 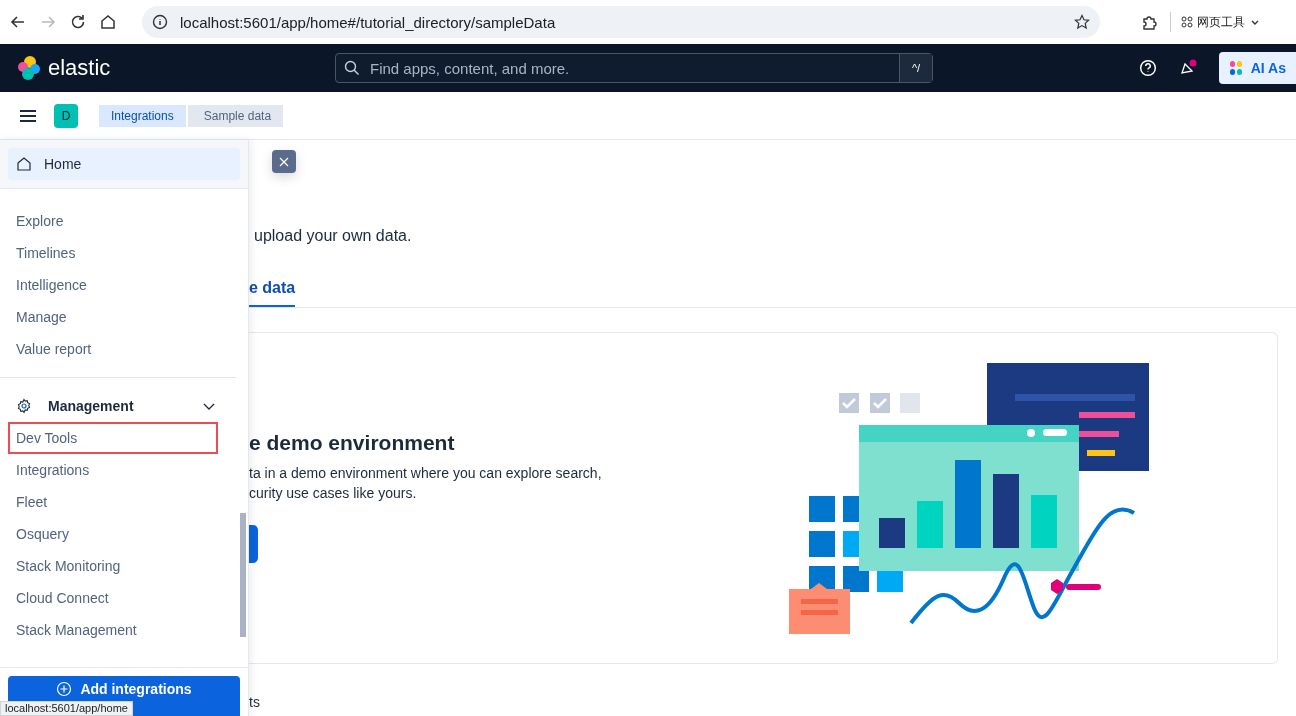 What do you see at coordinates (333, 493) in the screenshot?
I see `card-description: curity use cases like yours.` at bounding box center [333, 493].